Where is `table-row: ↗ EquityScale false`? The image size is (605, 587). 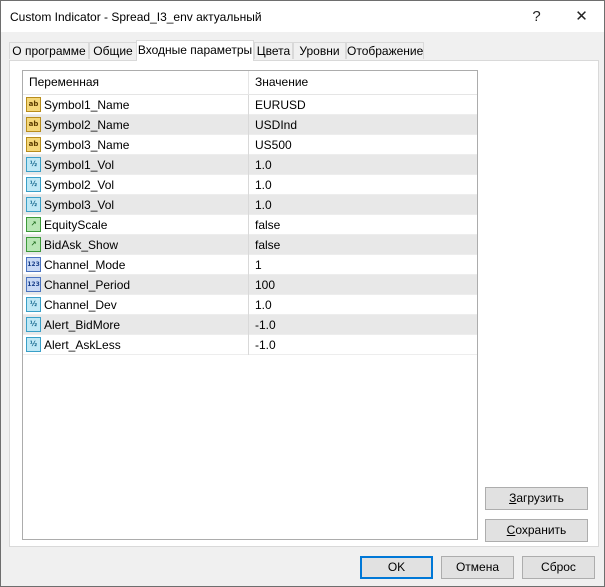 table-row: ↗ EquityScale false is located at coordinates (250, 225).